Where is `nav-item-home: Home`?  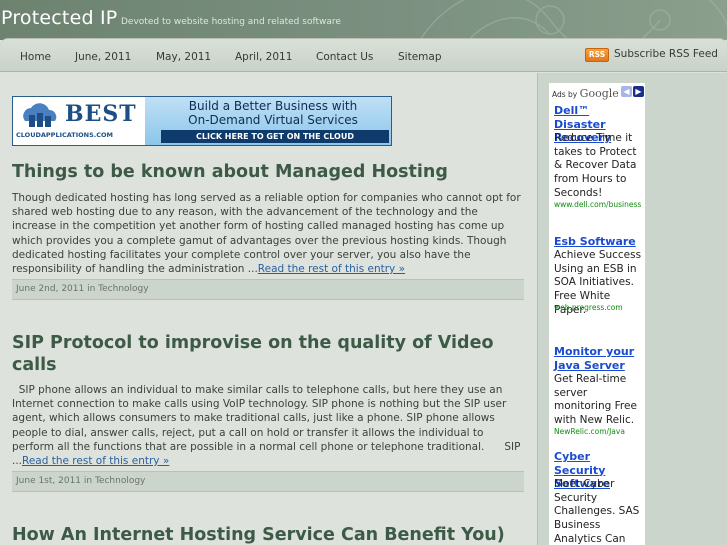 nav-item-home: Home is located at coordinates (35, 57).